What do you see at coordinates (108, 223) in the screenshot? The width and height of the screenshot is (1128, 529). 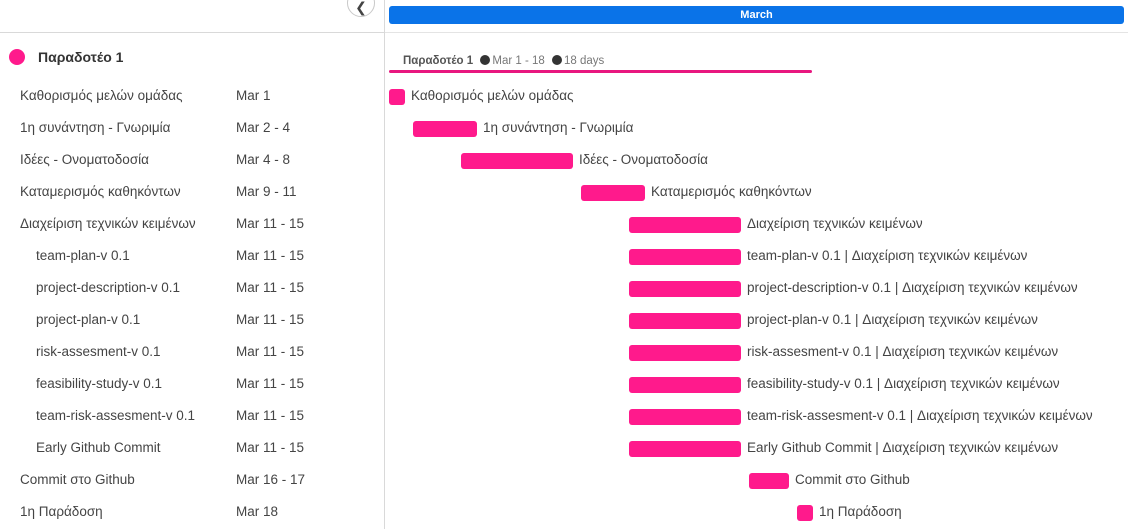 I see `task-name: Διαχείριση τεχνικών κειμένων` at bounding box center [108, 223].